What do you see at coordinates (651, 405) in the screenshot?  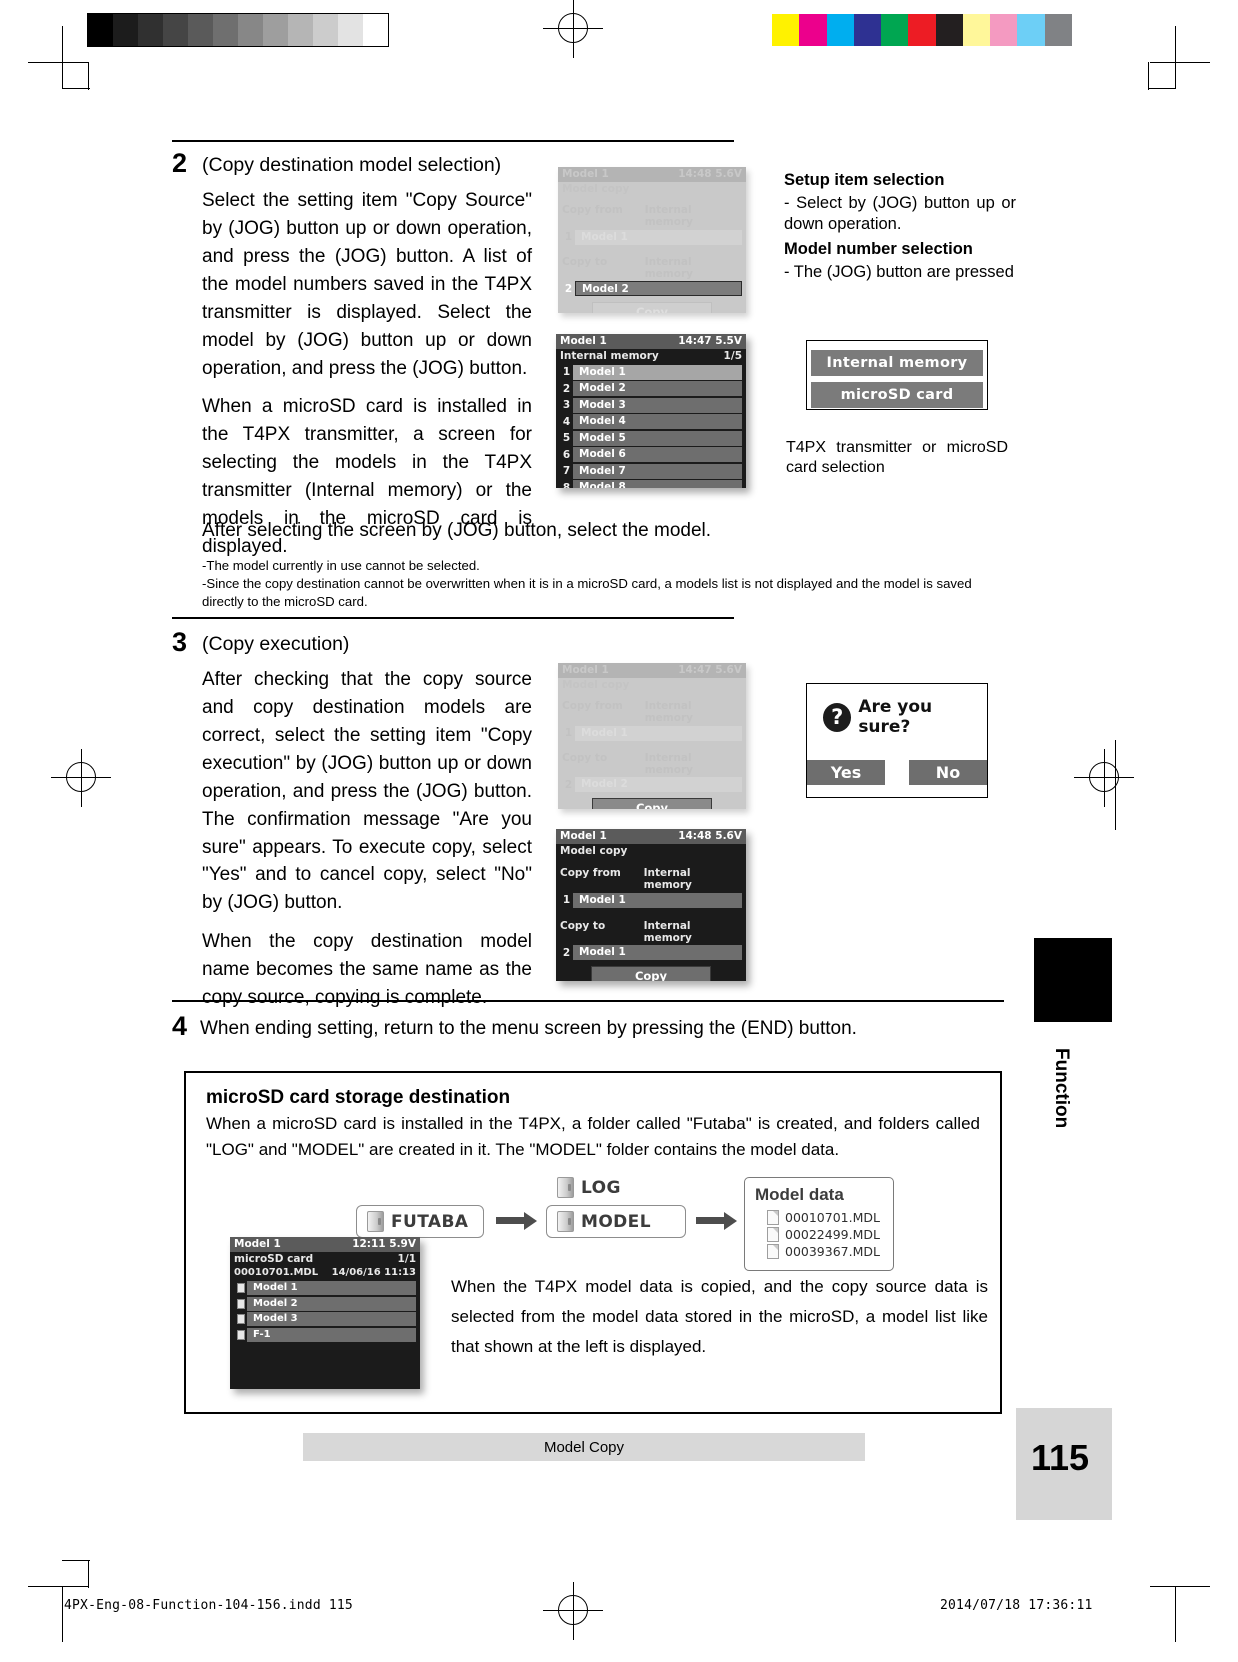 I see `lcd-model-list-item: 3 Model 3` at bounding box center [651, 405].